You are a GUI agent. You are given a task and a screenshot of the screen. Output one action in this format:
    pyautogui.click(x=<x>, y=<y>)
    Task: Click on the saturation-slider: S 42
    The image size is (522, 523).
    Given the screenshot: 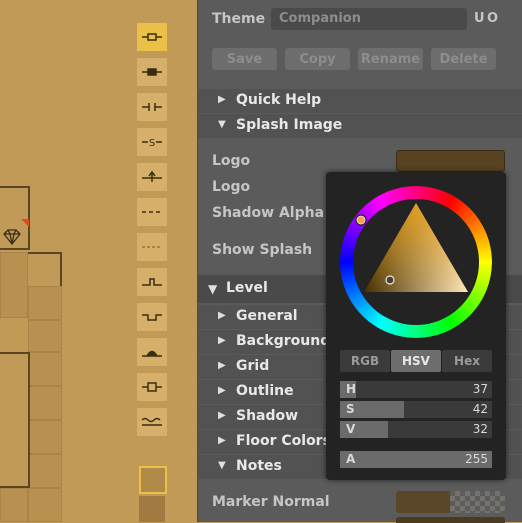 What is the action you would take?
    pyautogui.click(x=416, y=409)
    